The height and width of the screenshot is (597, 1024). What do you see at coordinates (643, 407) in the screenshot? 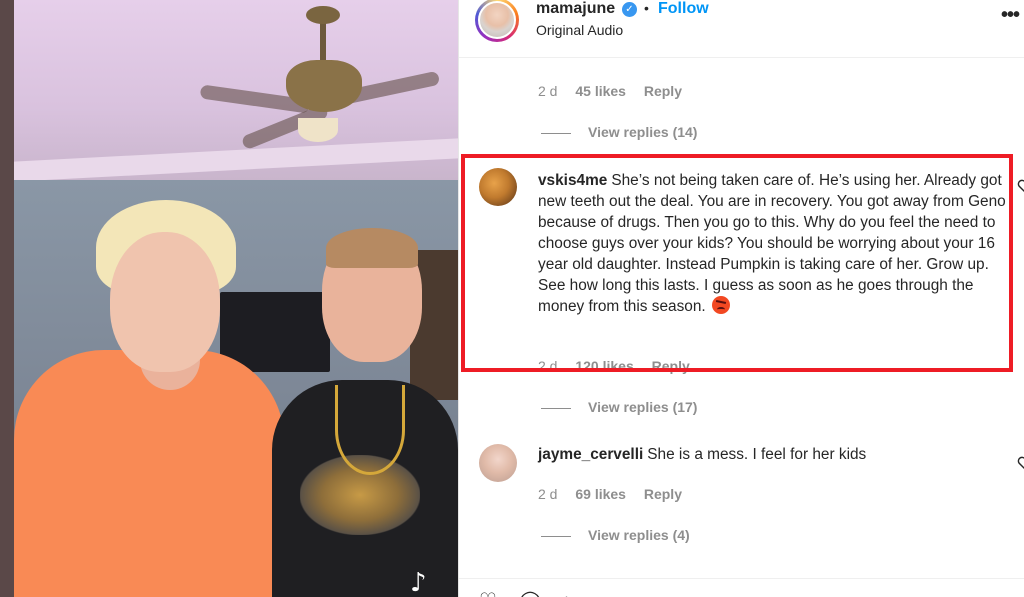
I see `view-replies-label: View replies (17)` at bounding box center [643, 407].